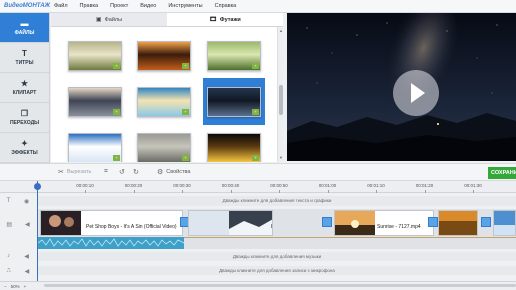 Image resolution: width=516 pixels, height=290 pixels. I want to click on sidebar-item-clipart: ★ КЛИПАРТ, so click(24, 88).